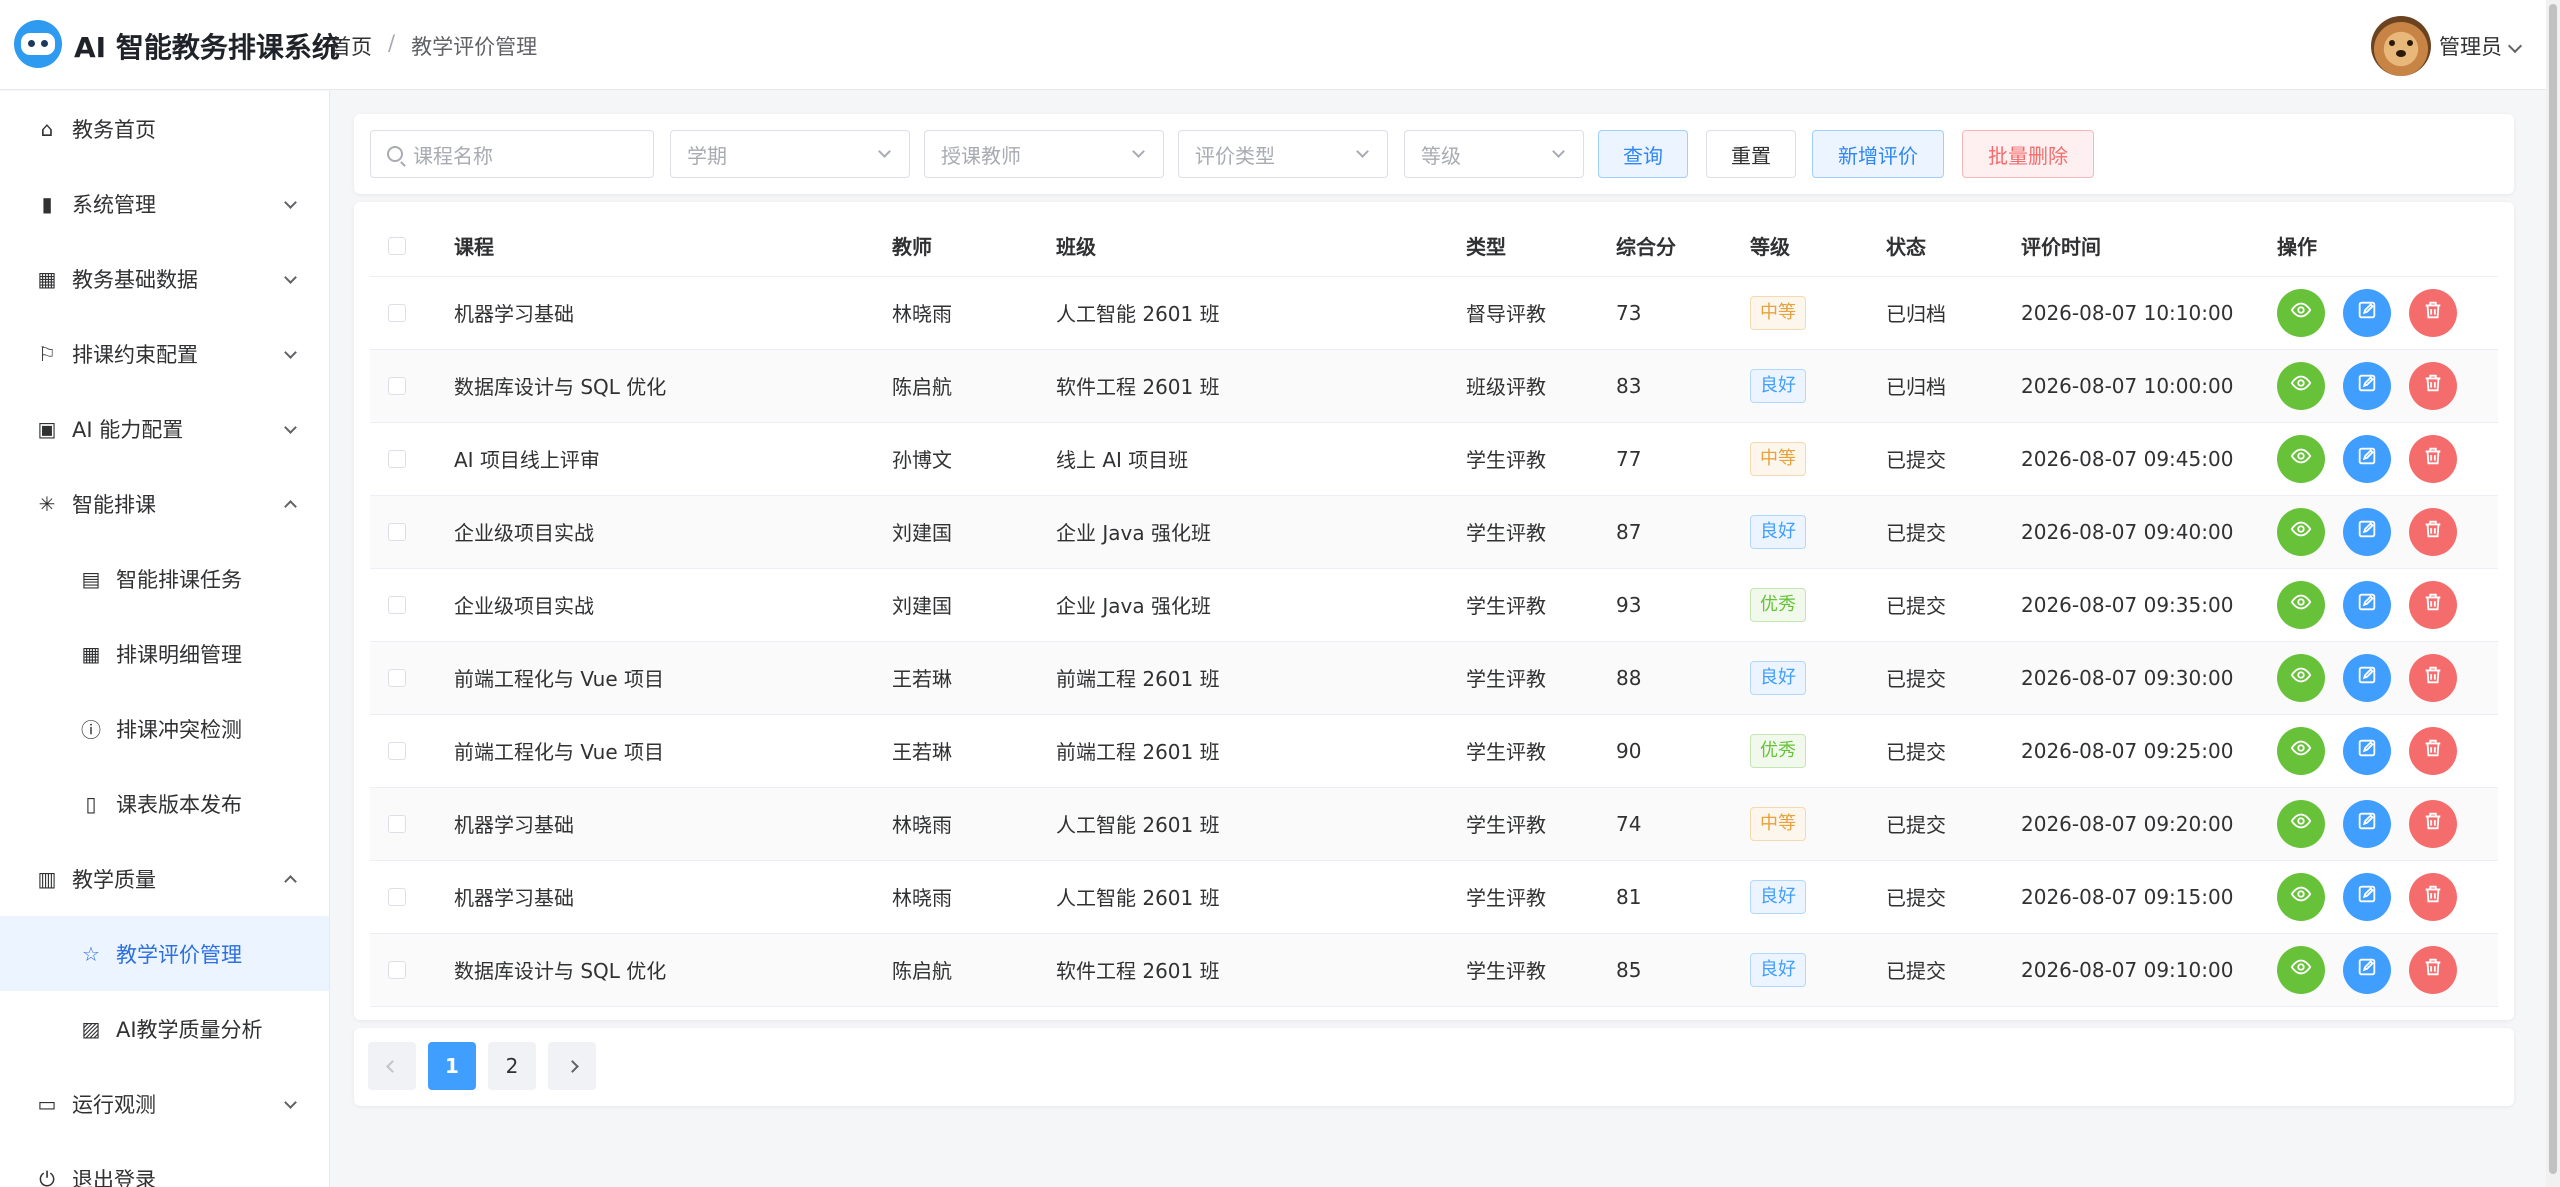 Image resolution: width=2560 pixels, height=1187 pixels. I want to click on course-name-input: 课程名称, so click(512, 154).